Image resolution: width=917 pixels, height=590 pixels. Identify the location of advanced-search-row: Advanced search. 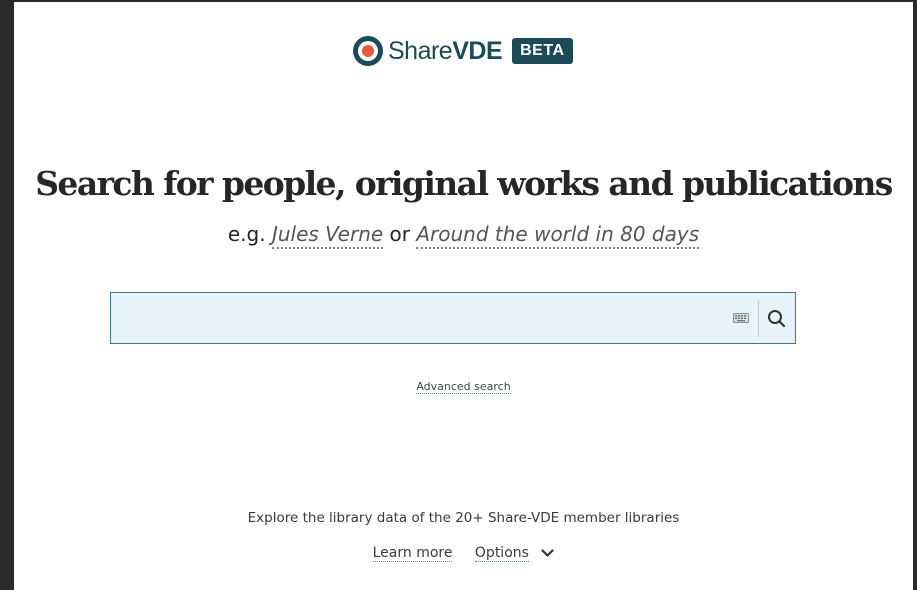
(463, 384).